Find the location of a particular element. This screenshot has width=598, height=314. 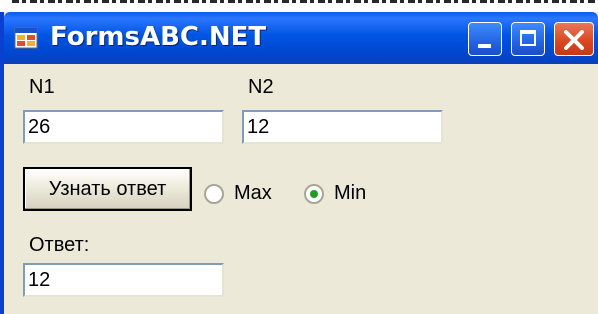

minimize-icon is located at coordinates (484, 46).